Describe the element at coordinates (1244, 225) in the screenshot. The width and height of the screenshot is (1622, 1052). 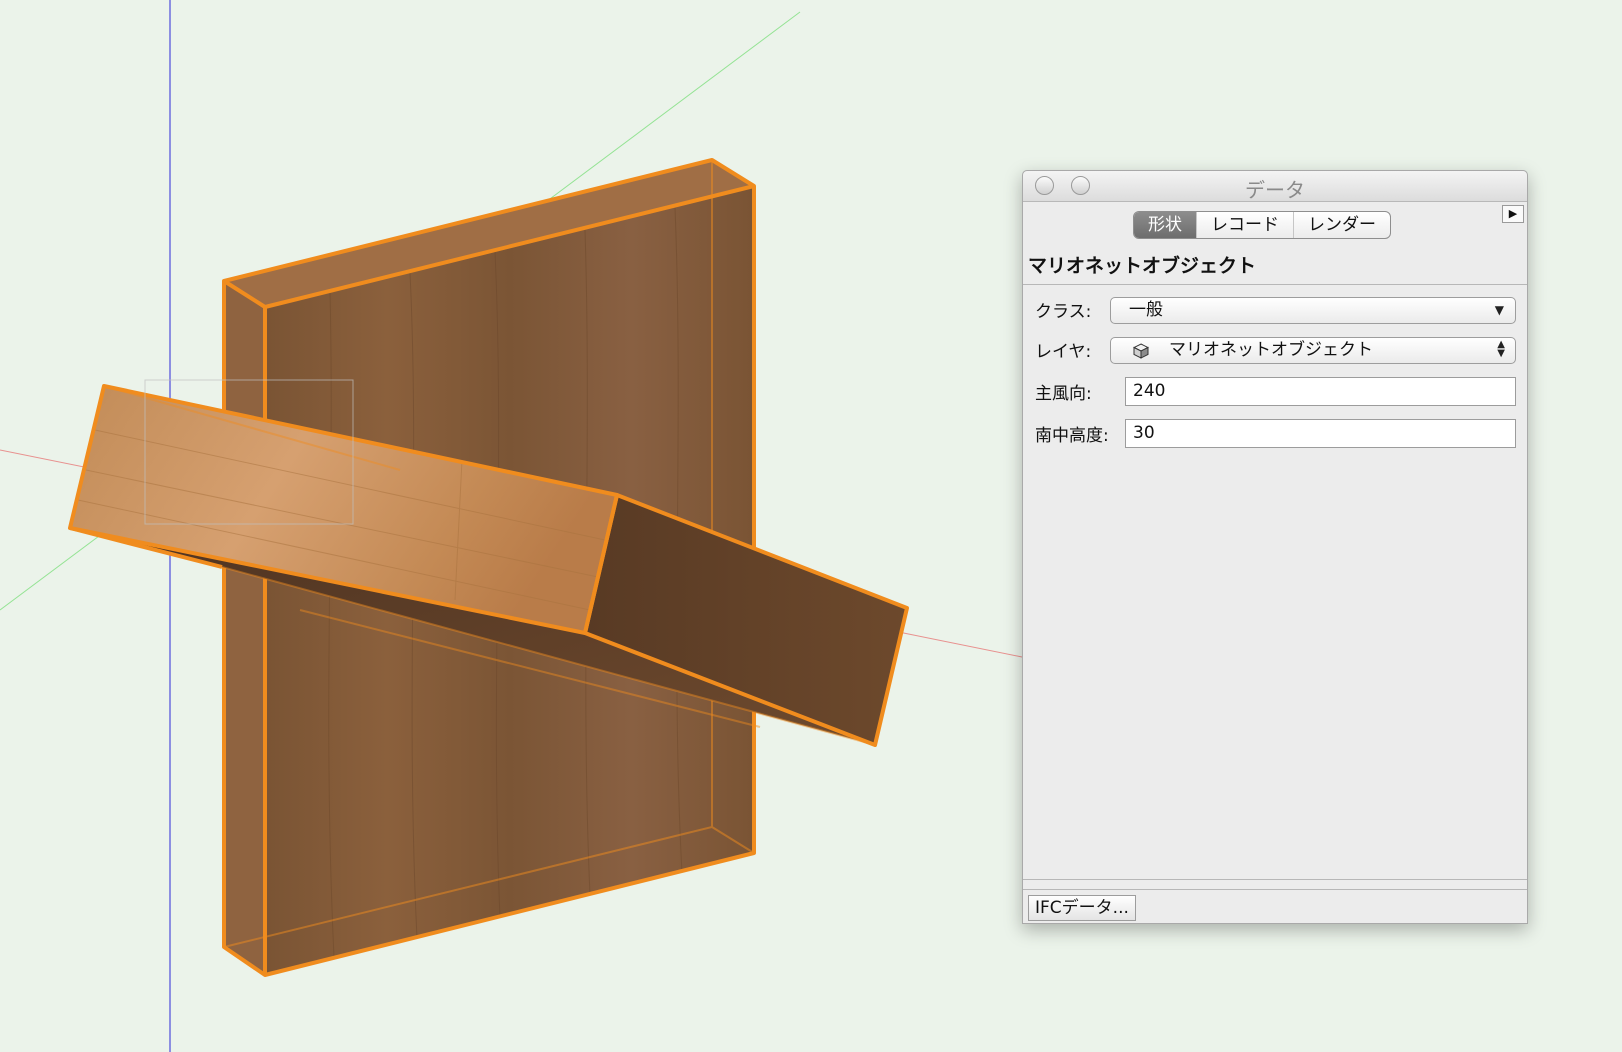
I see `tab-record: レコード` at that location.